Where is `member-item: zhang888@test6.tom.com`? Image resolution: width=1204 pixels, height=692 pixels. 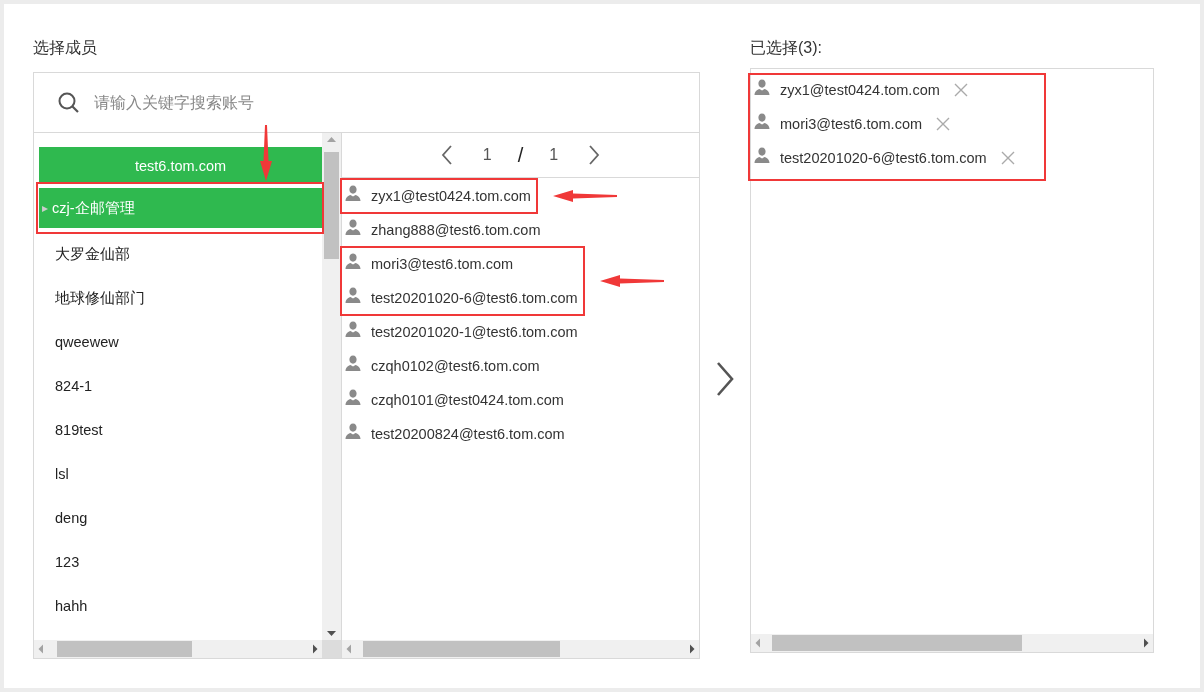
member-item: zhang888@test6.tom.com is located at coordinates (520, 230).